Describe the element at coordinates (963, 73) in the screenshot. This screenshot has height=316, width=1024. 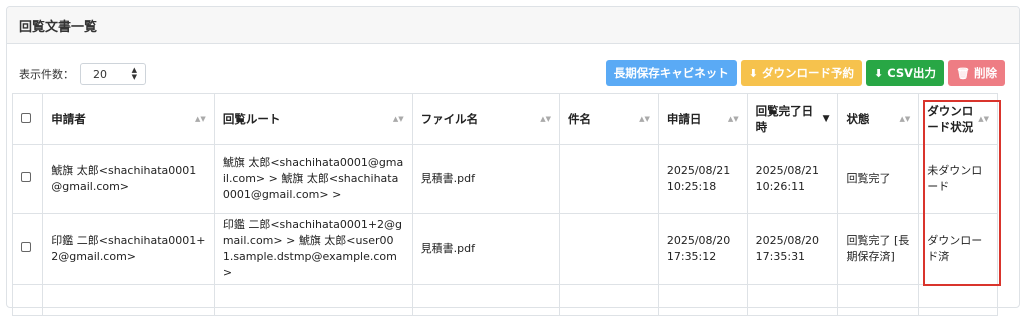
I see `trash-icon: 🗑` at that location.